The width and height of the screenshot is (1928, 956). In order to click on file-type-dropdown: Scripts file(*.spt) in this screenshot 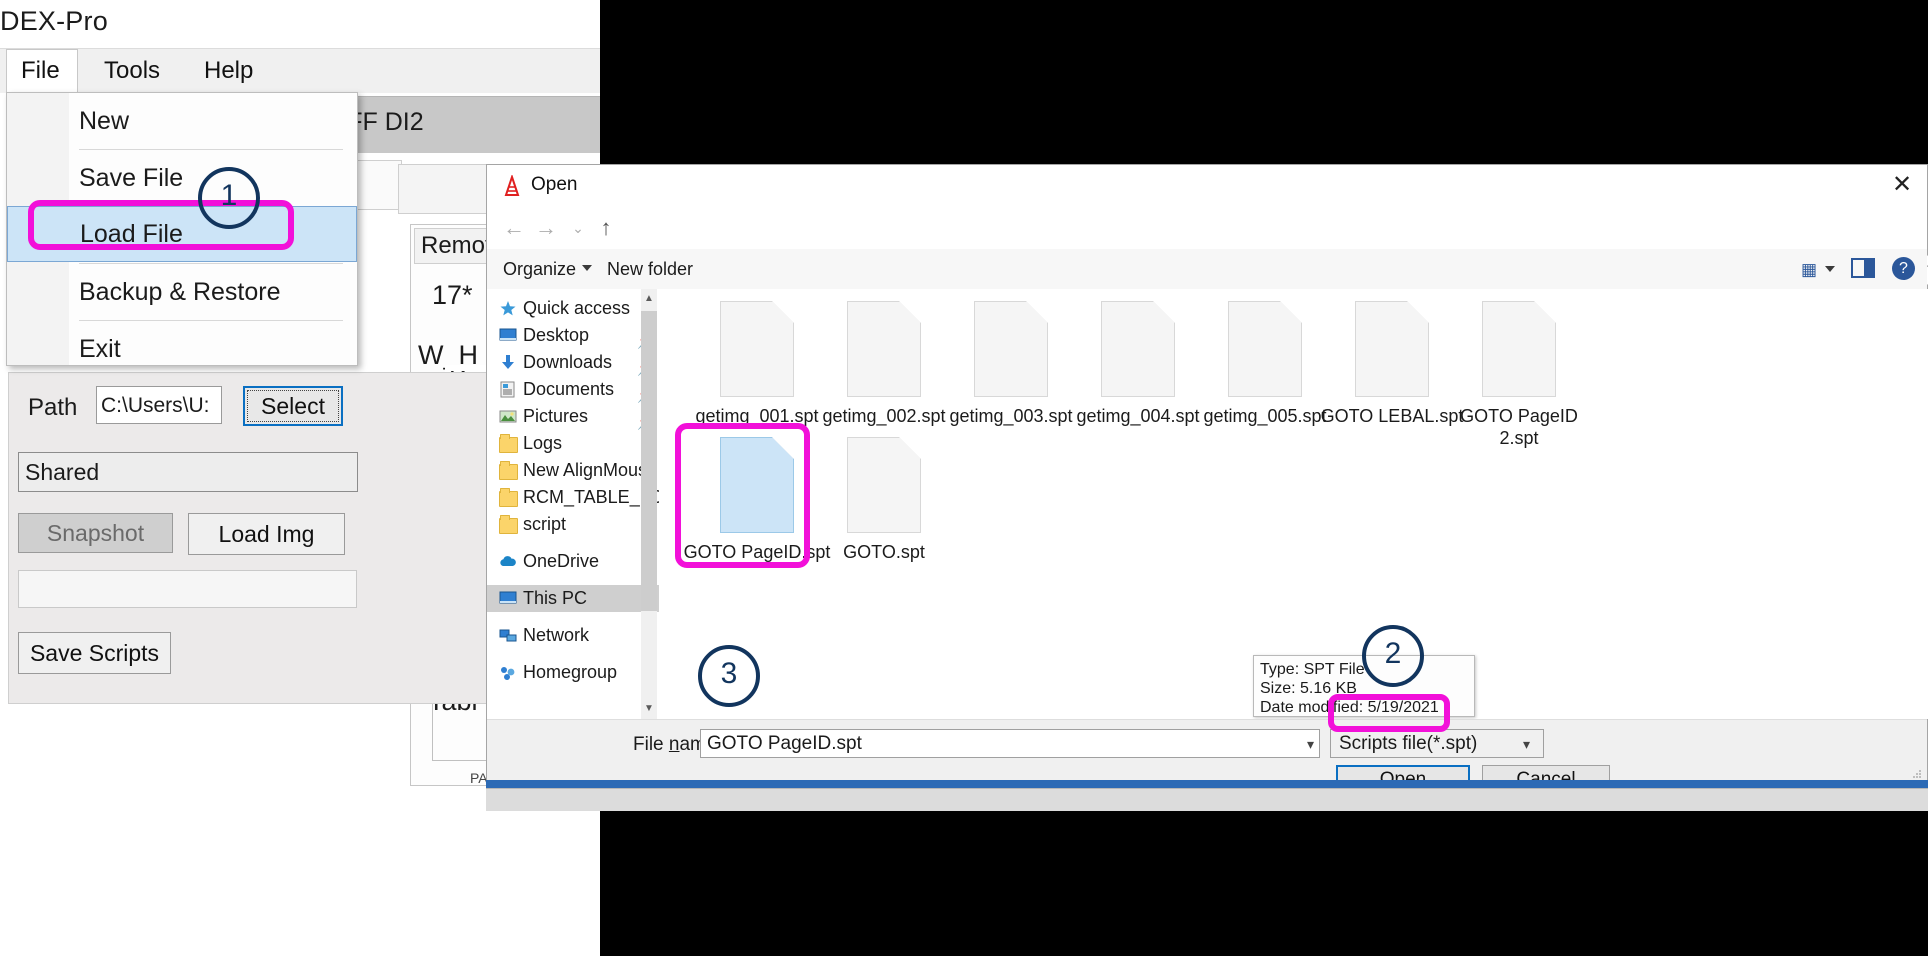, I will do `click(1437, 743)`.